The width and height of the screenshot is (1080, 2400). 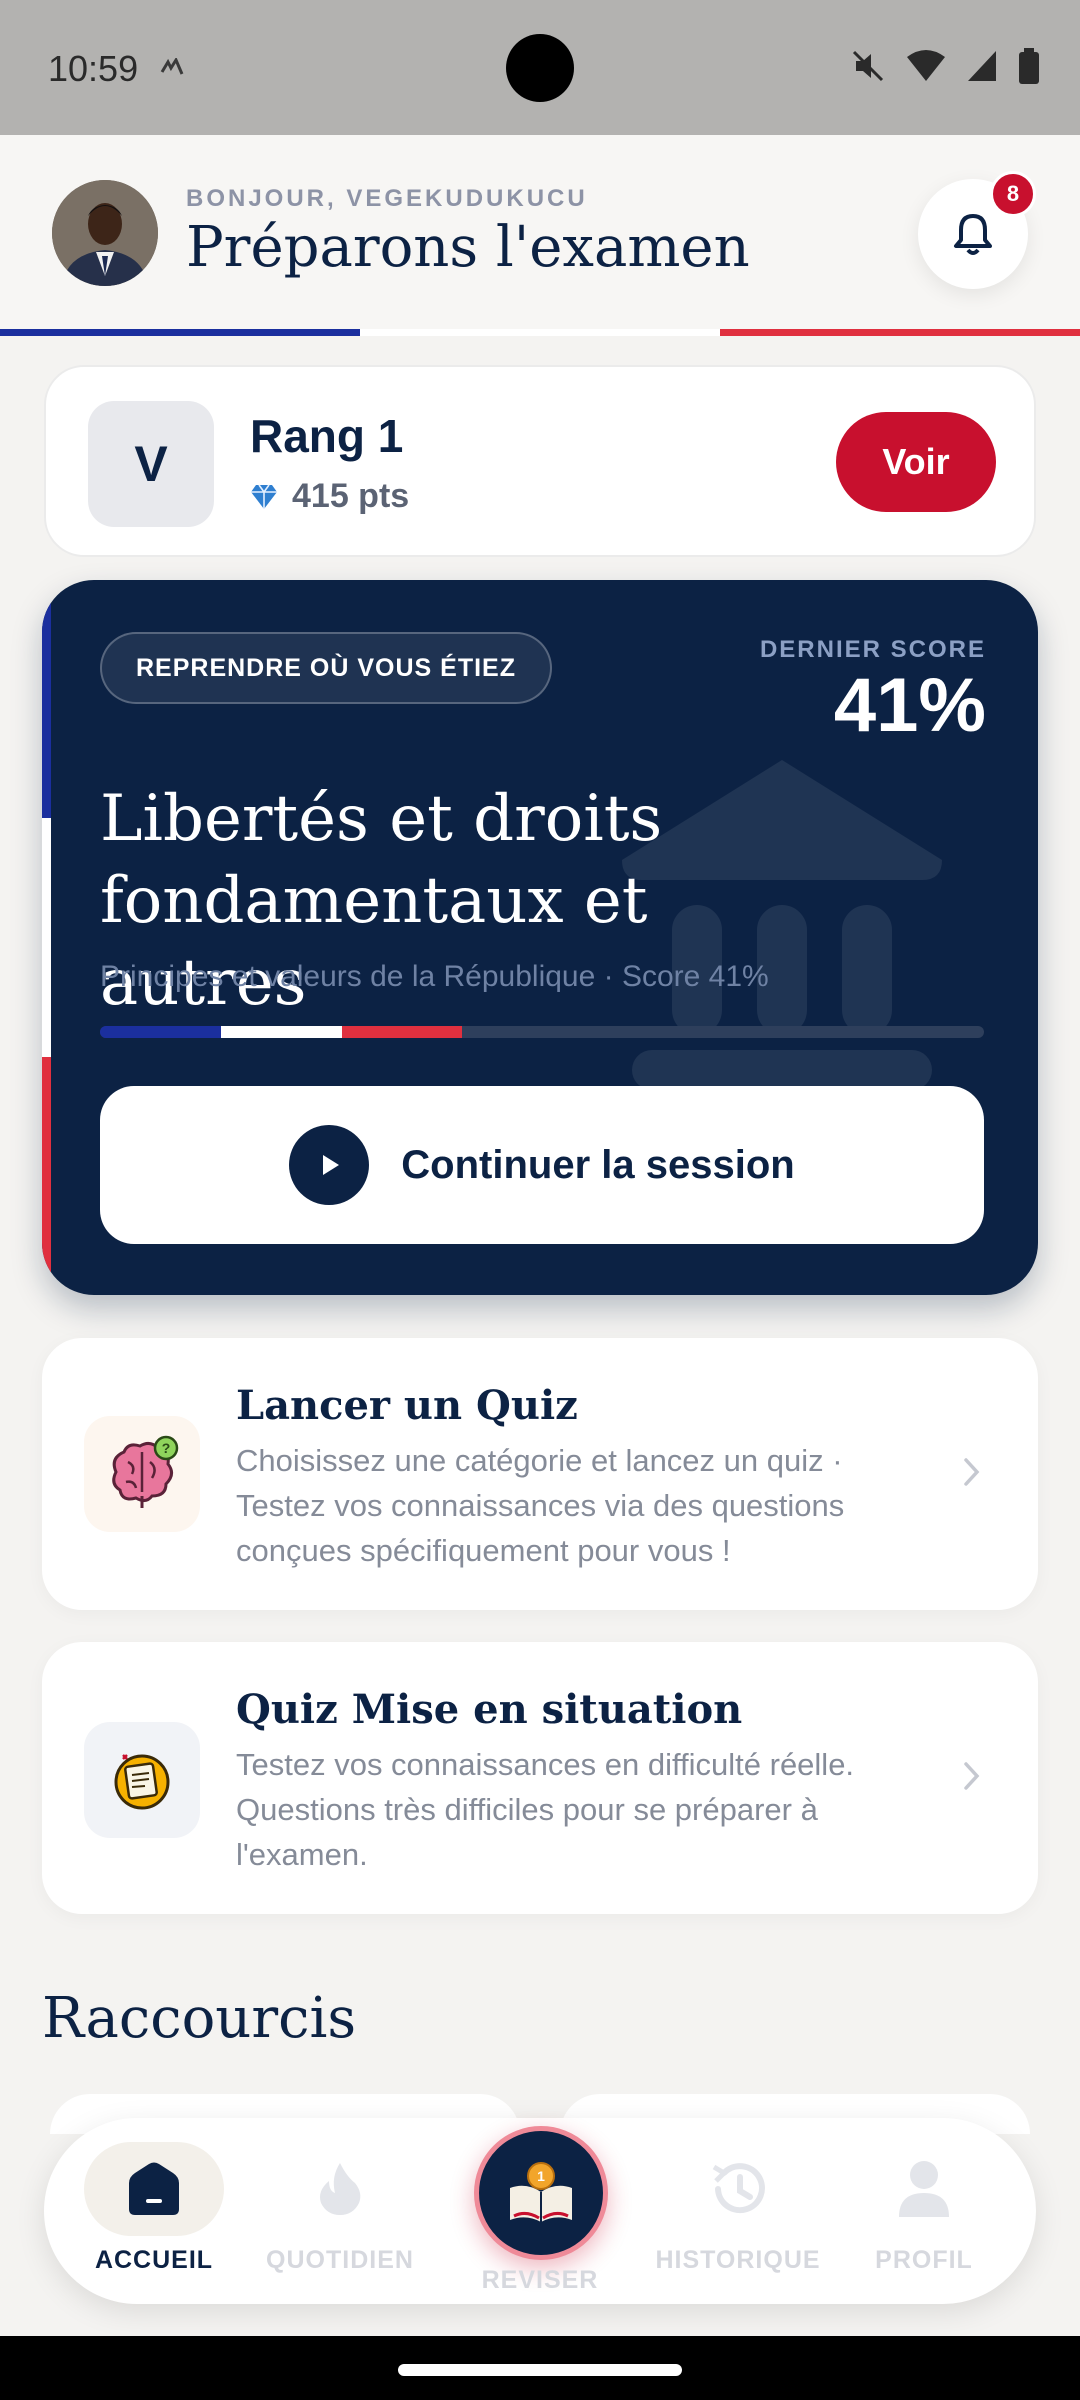 What do you see at coordinates (46, 937) in the screenshot?
I see `tricolor-edge` at bounding box center [46, 937].